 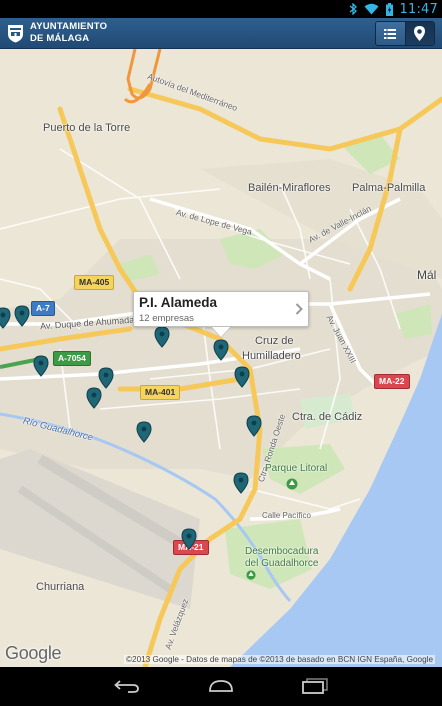 What do you see at coordinates (15, 34) in the screenshot?
I see `city-crest-icon` at bounding box center [15, 34].